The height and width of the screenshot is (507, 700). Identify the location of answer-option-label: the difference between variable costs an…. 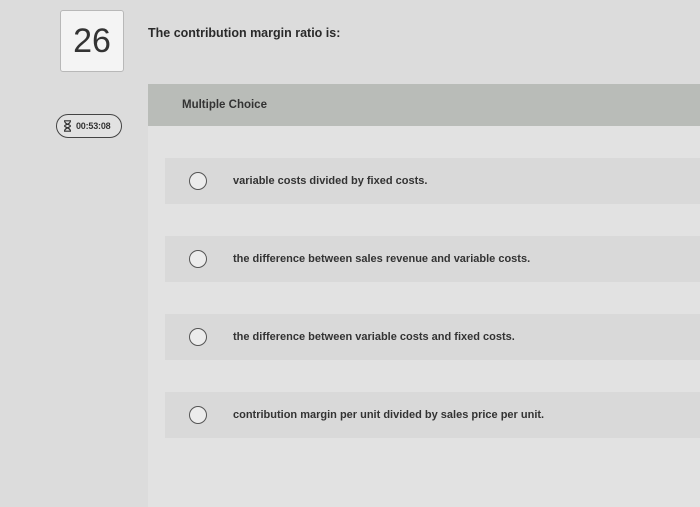
(374, 337).